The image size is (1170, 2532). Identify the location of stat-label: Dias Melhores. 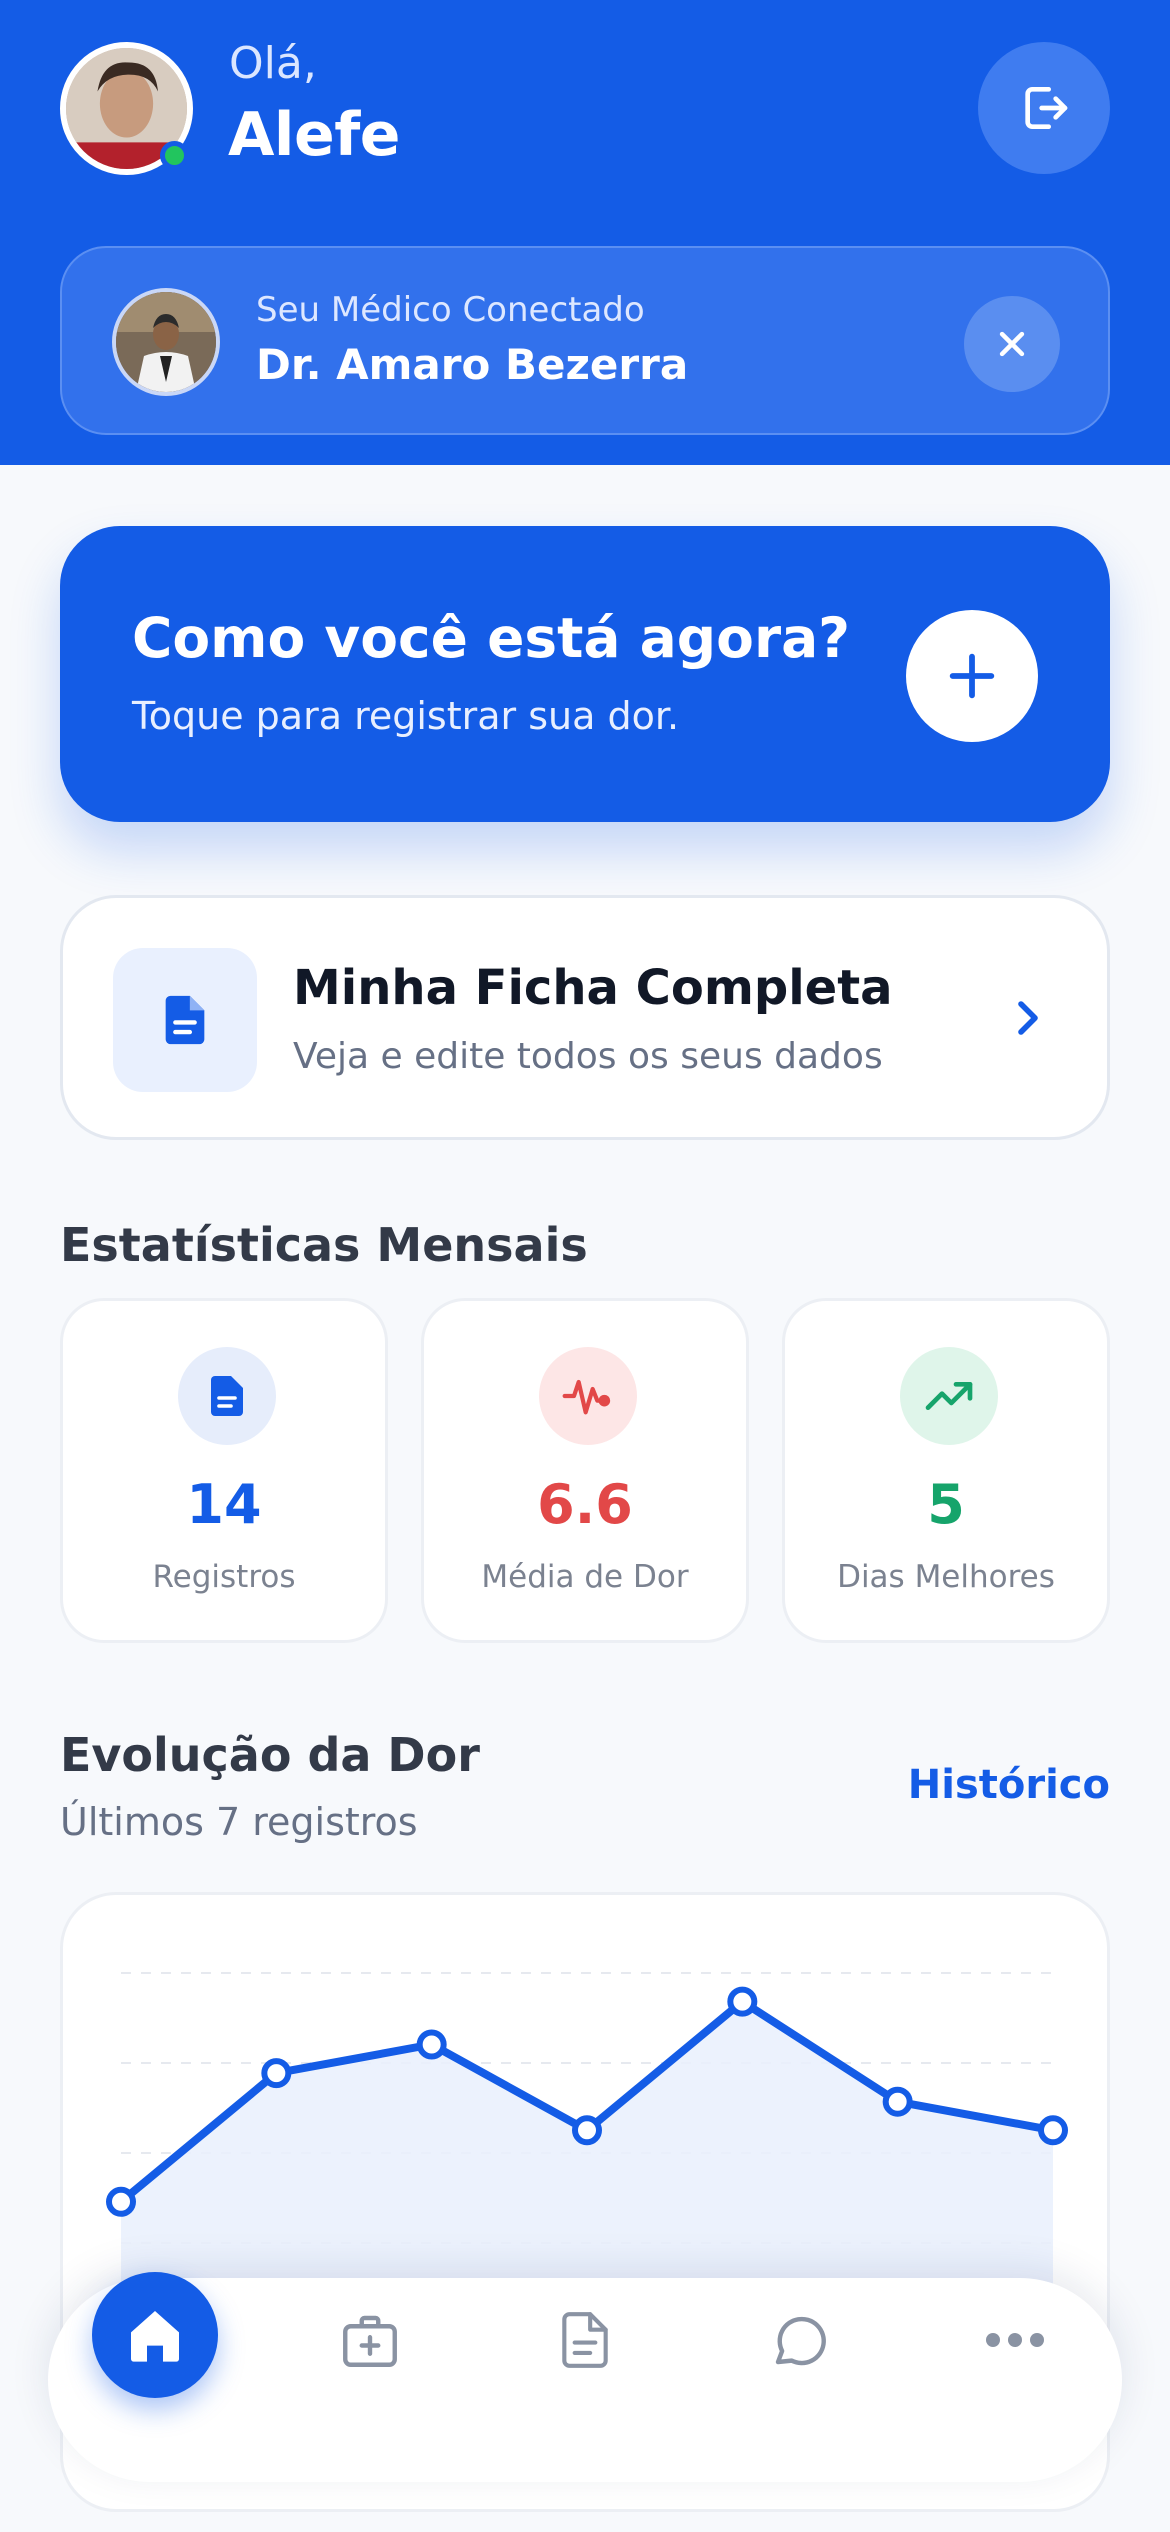
(946, 1577).